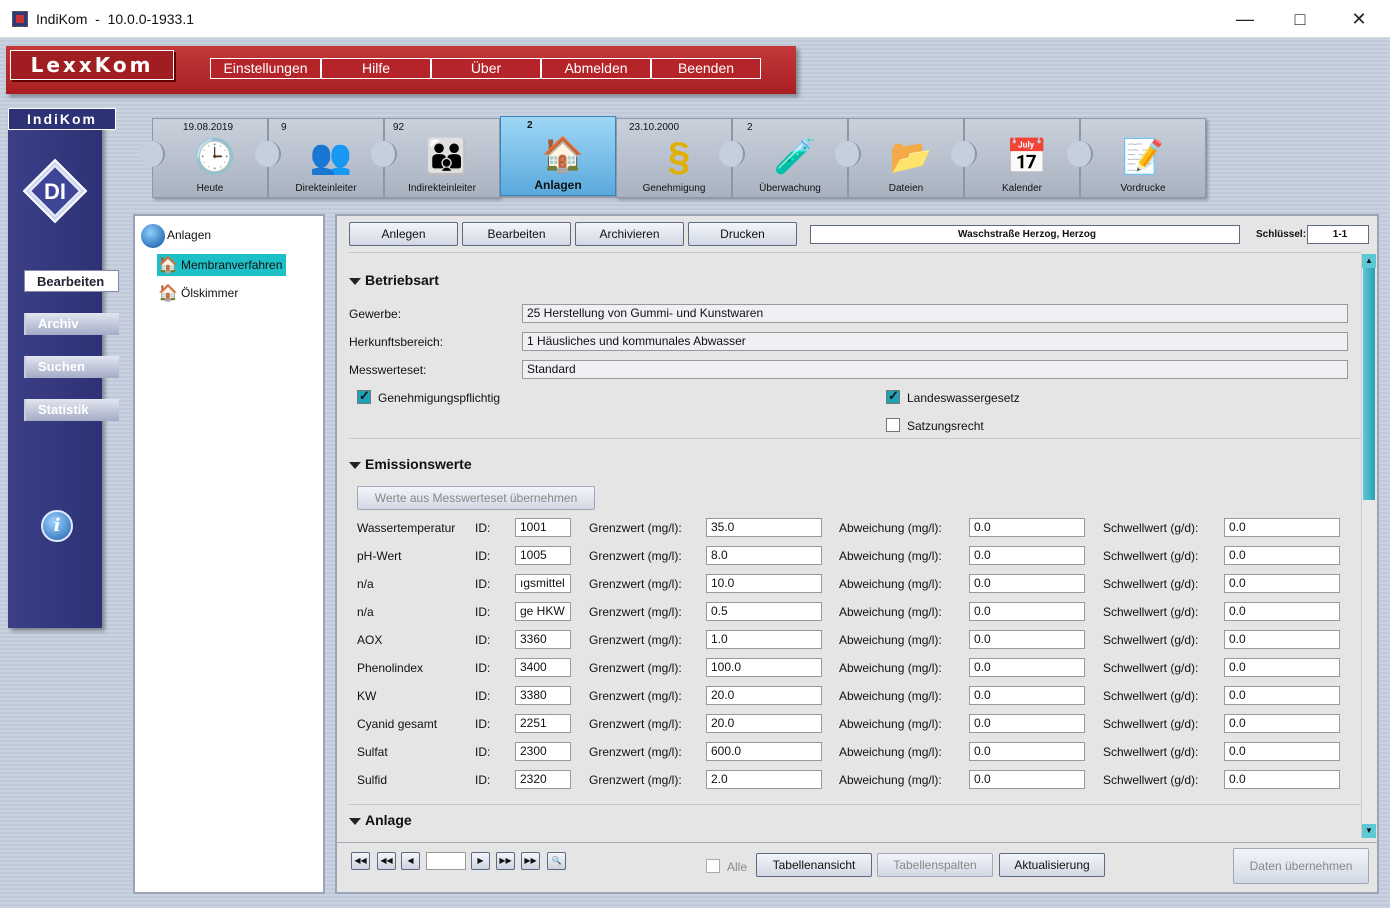 The width and height of the screenshot is (1390, 908). What do you see at coordinates (764, 779) in the screenshot?
I see `emission-limit-field: 2.0` at bounding box center [764, 779].